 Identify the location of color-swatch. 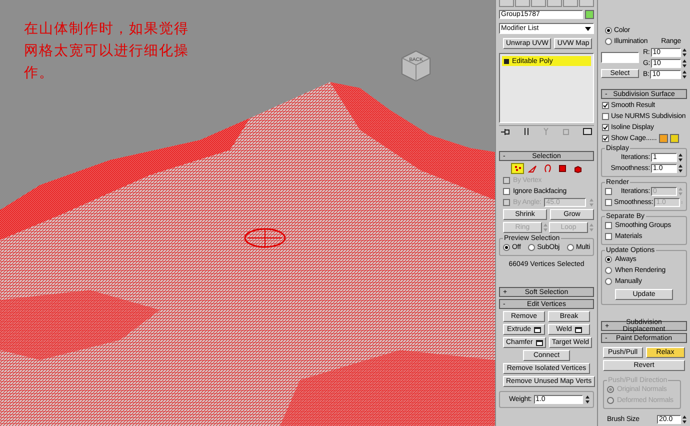
(620, 57).